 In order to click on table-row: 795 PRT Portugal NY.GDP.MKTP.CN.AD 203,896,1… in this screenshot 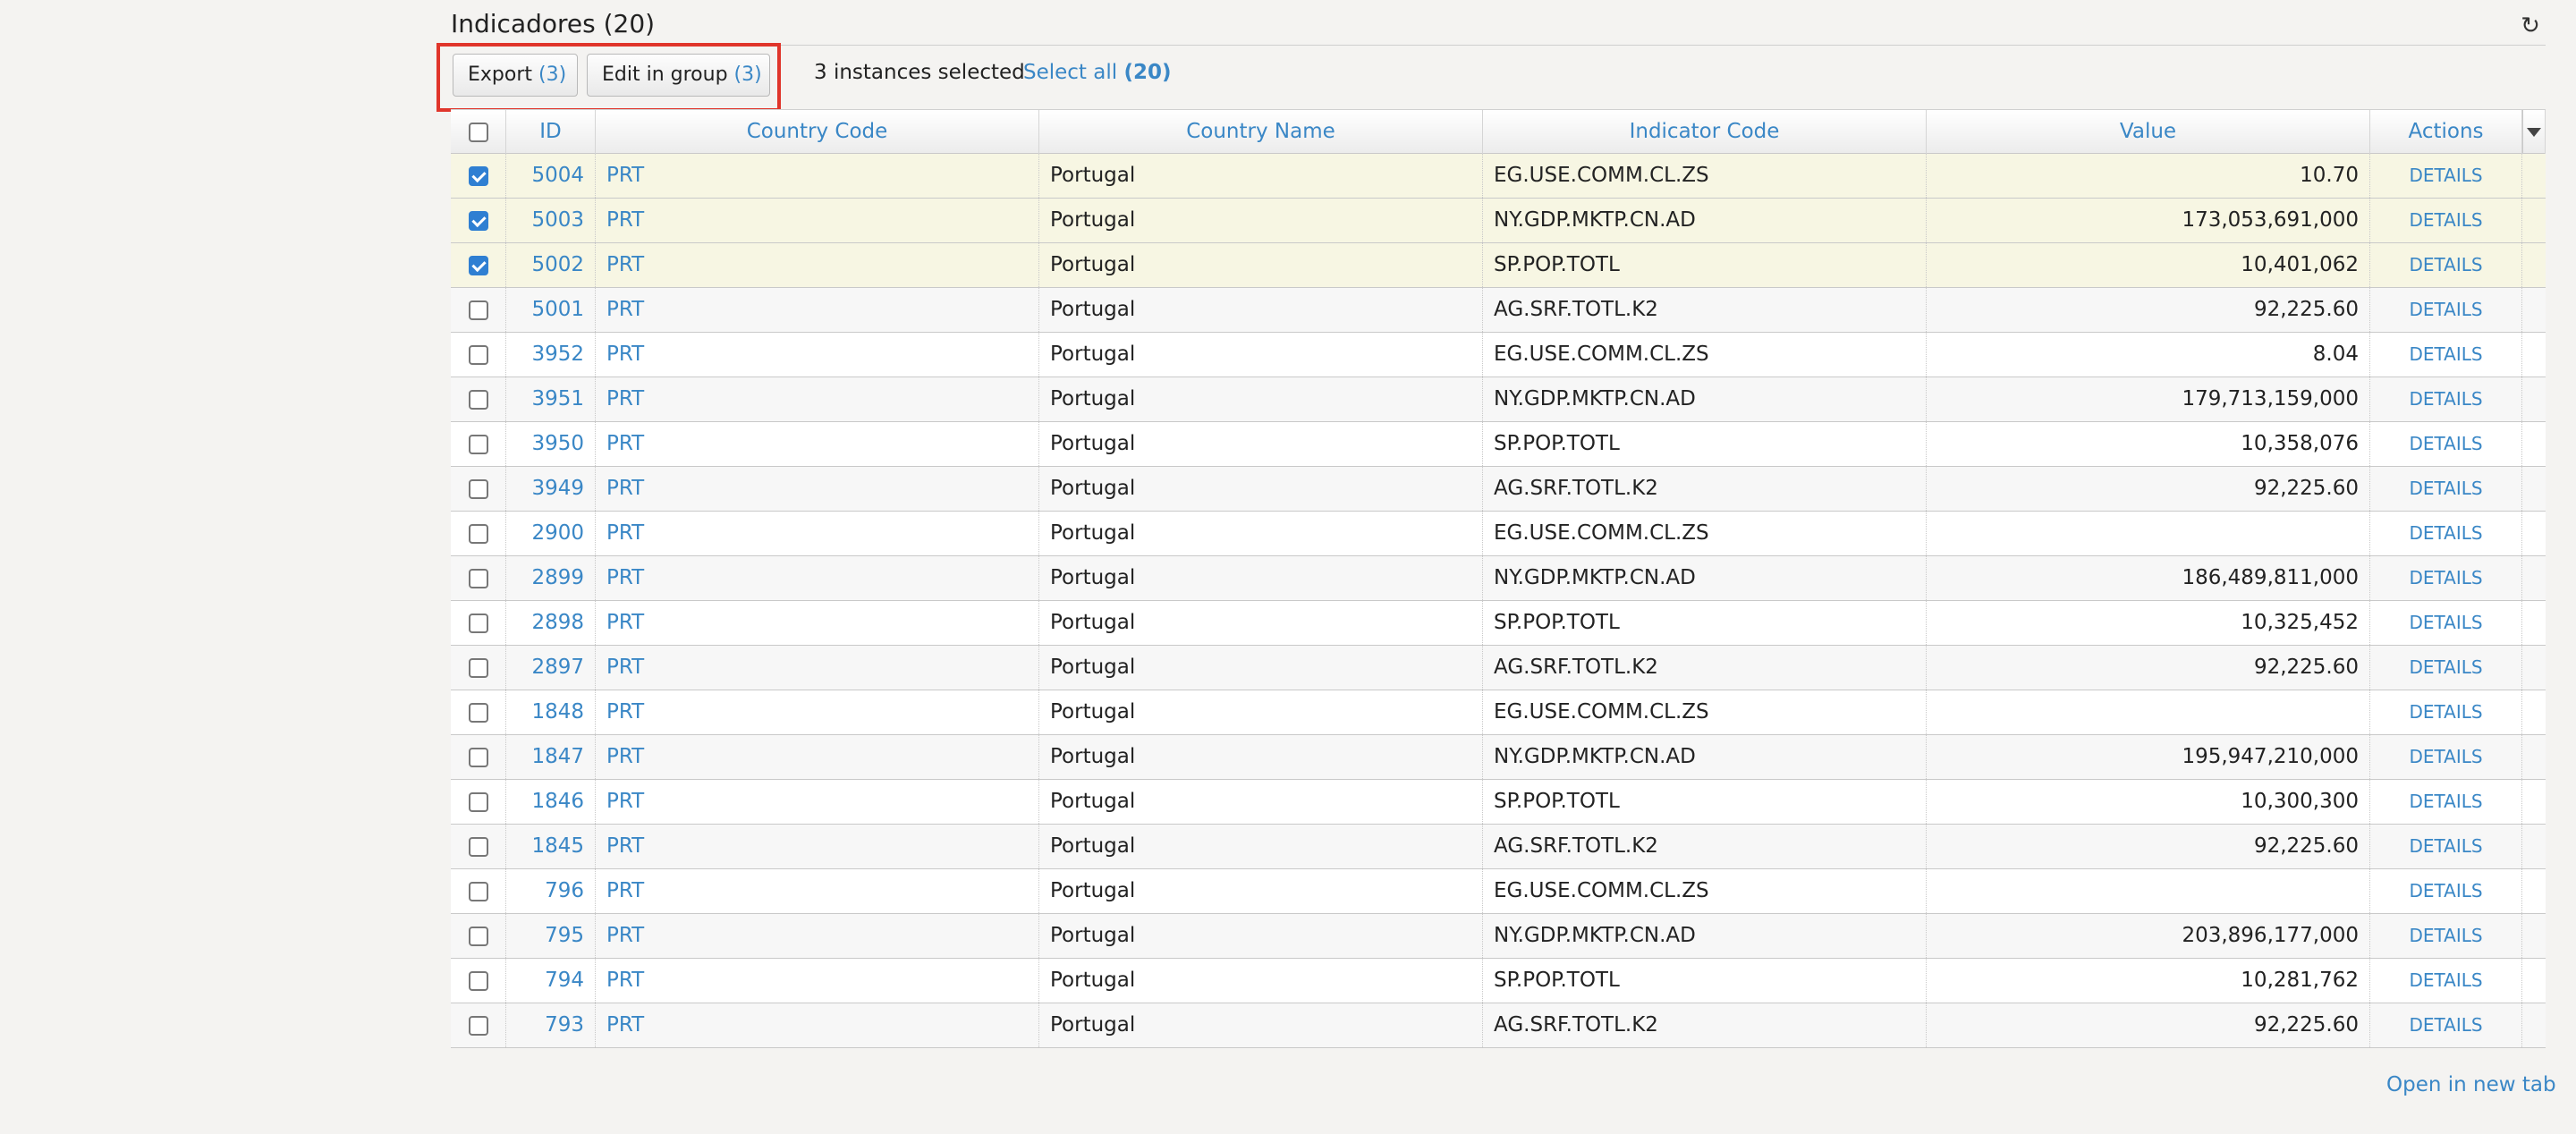, I will do `click(1498, 936)`.